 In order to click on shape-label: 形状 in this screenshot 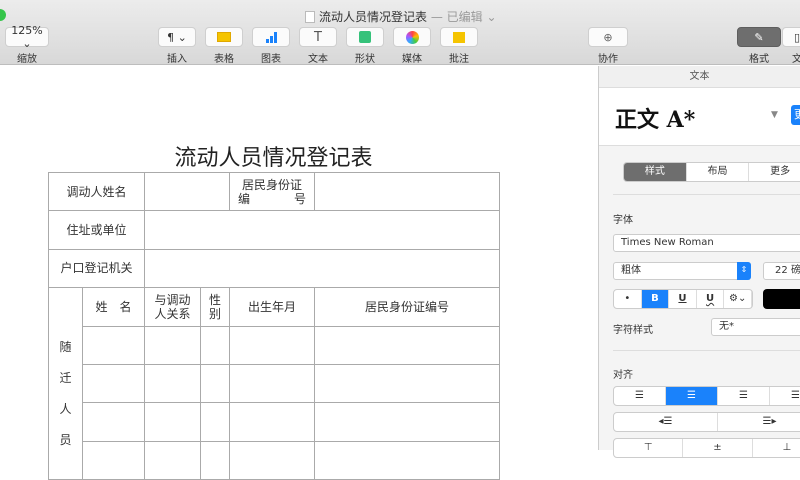, I will do `click(365, 59)`.